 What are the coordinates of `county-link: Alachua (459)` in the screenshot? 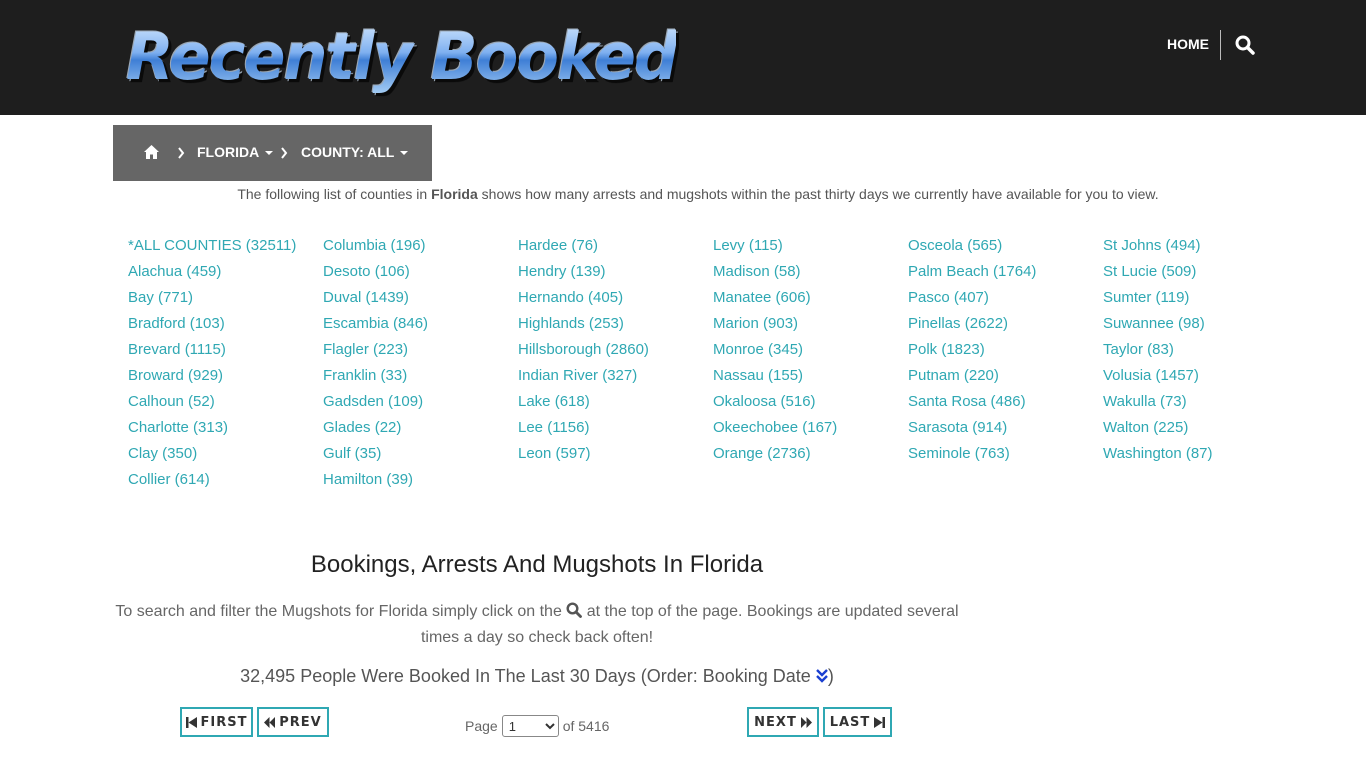 It's located at (223, 275).